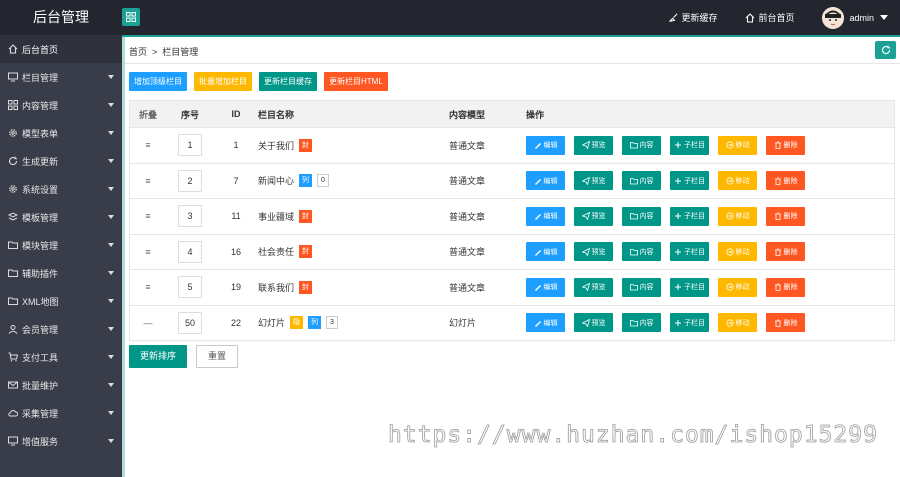 This screenshot has height=477, width=900. Describe the element at coordinates (61, 357) in the screenshot. I see `sidebar-item: 支付工具` at that location.